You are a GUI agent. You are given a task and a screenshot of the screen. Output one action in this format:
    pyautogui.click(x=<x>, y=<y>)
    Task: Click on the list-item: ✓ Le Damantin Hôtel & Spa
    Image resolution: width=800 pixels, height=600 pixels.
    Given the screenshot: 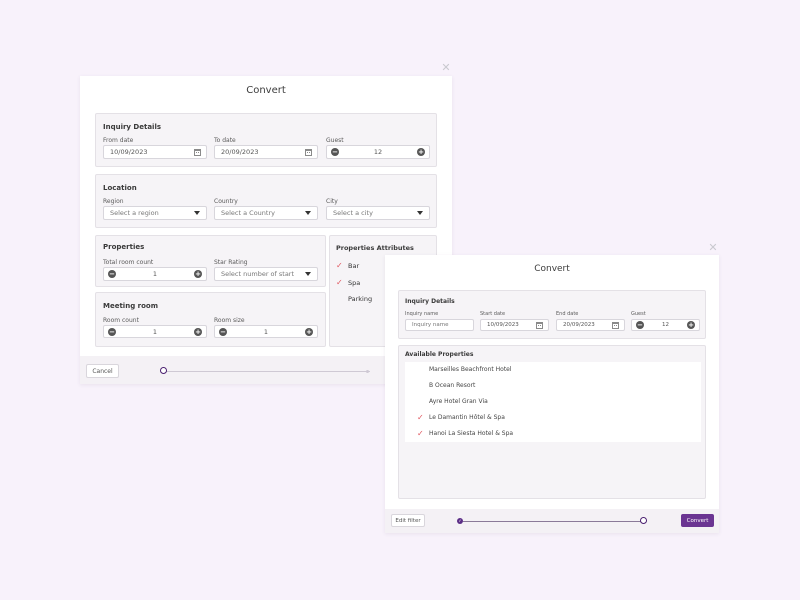 What is the action you would take?
    pyautogui.click(x=553, y=417)
    